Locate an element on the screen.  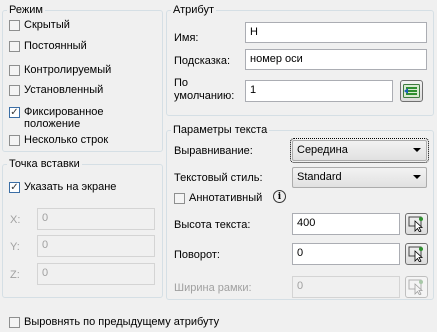
name-input: Н is located at coordinates (336, 32).